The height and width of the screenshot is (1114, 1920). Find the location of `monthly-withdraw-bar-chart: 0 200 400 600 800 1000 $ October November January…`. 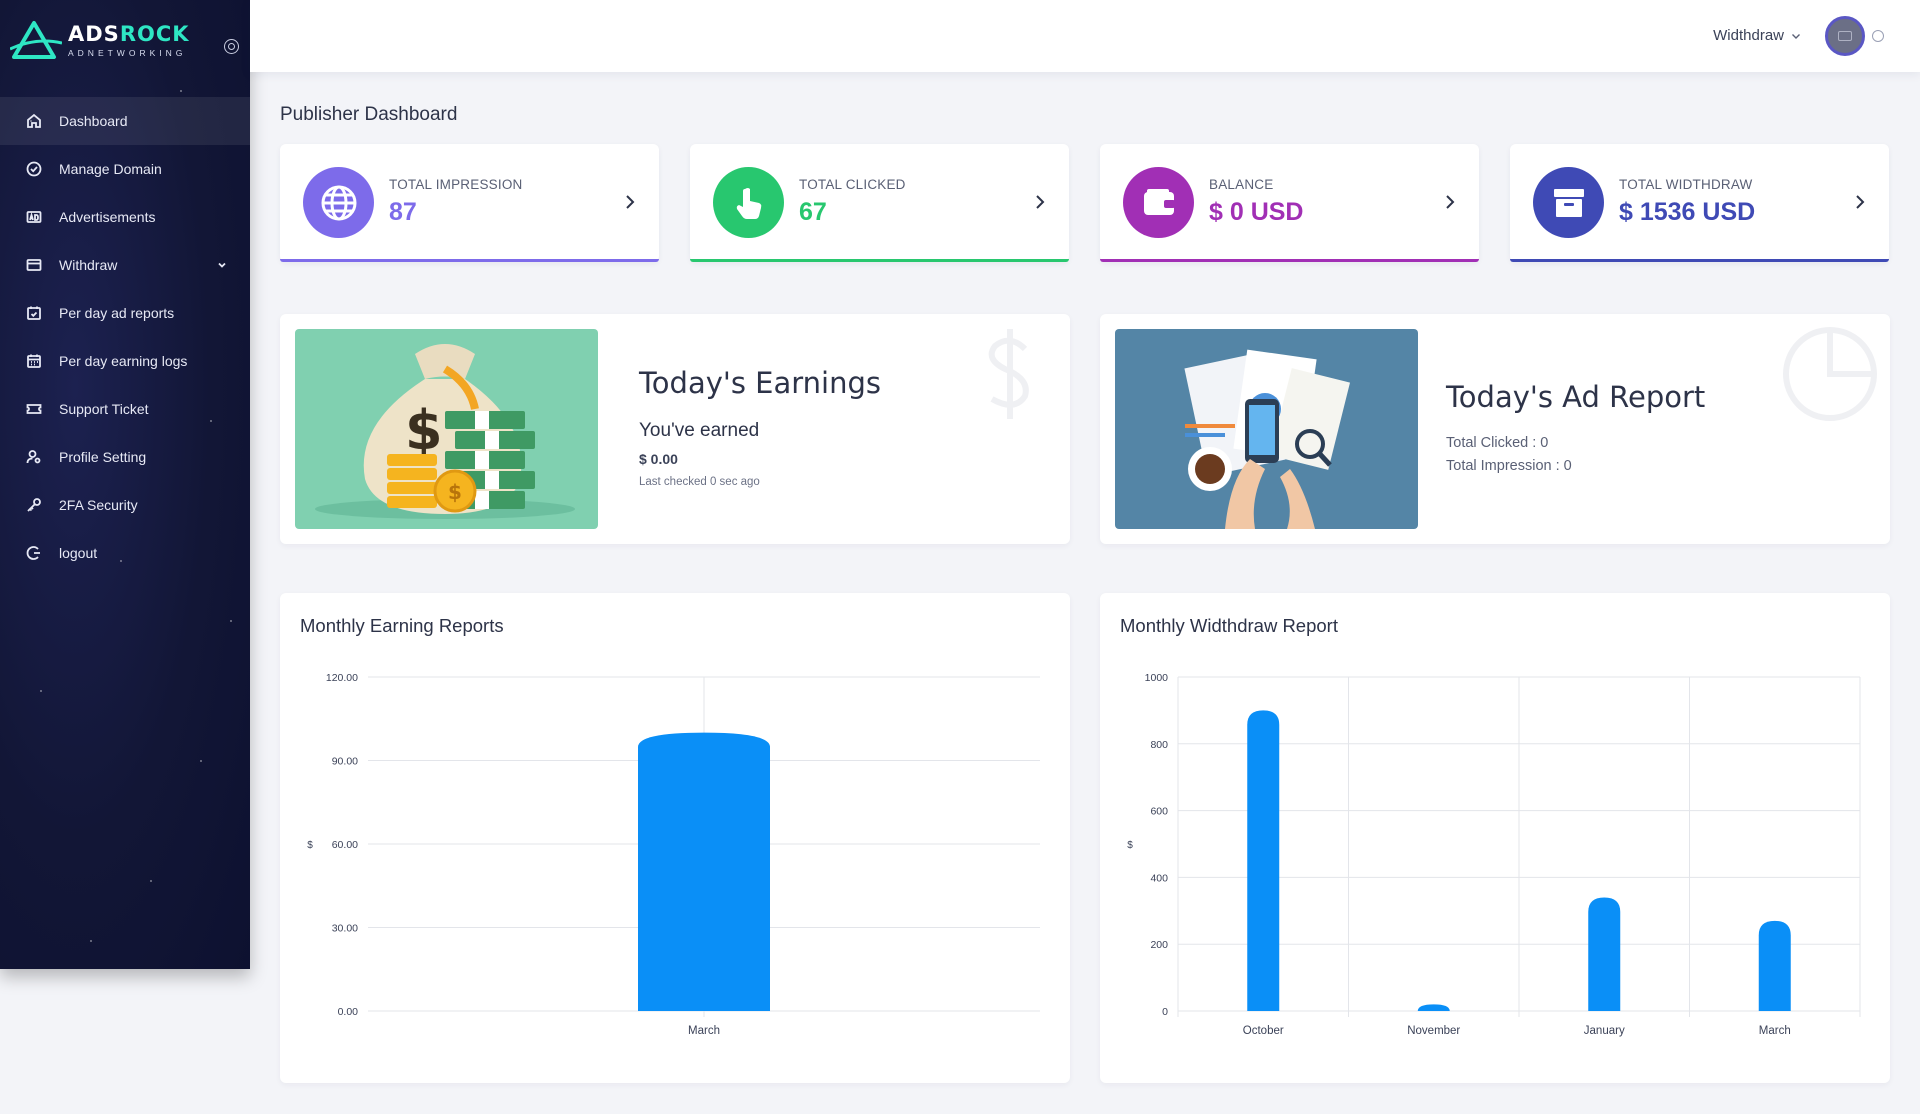

monthly-withdraw-bar-chart: 0 200 400 600 800 1000 $ October November January… is located at coordinates (1494, 854).